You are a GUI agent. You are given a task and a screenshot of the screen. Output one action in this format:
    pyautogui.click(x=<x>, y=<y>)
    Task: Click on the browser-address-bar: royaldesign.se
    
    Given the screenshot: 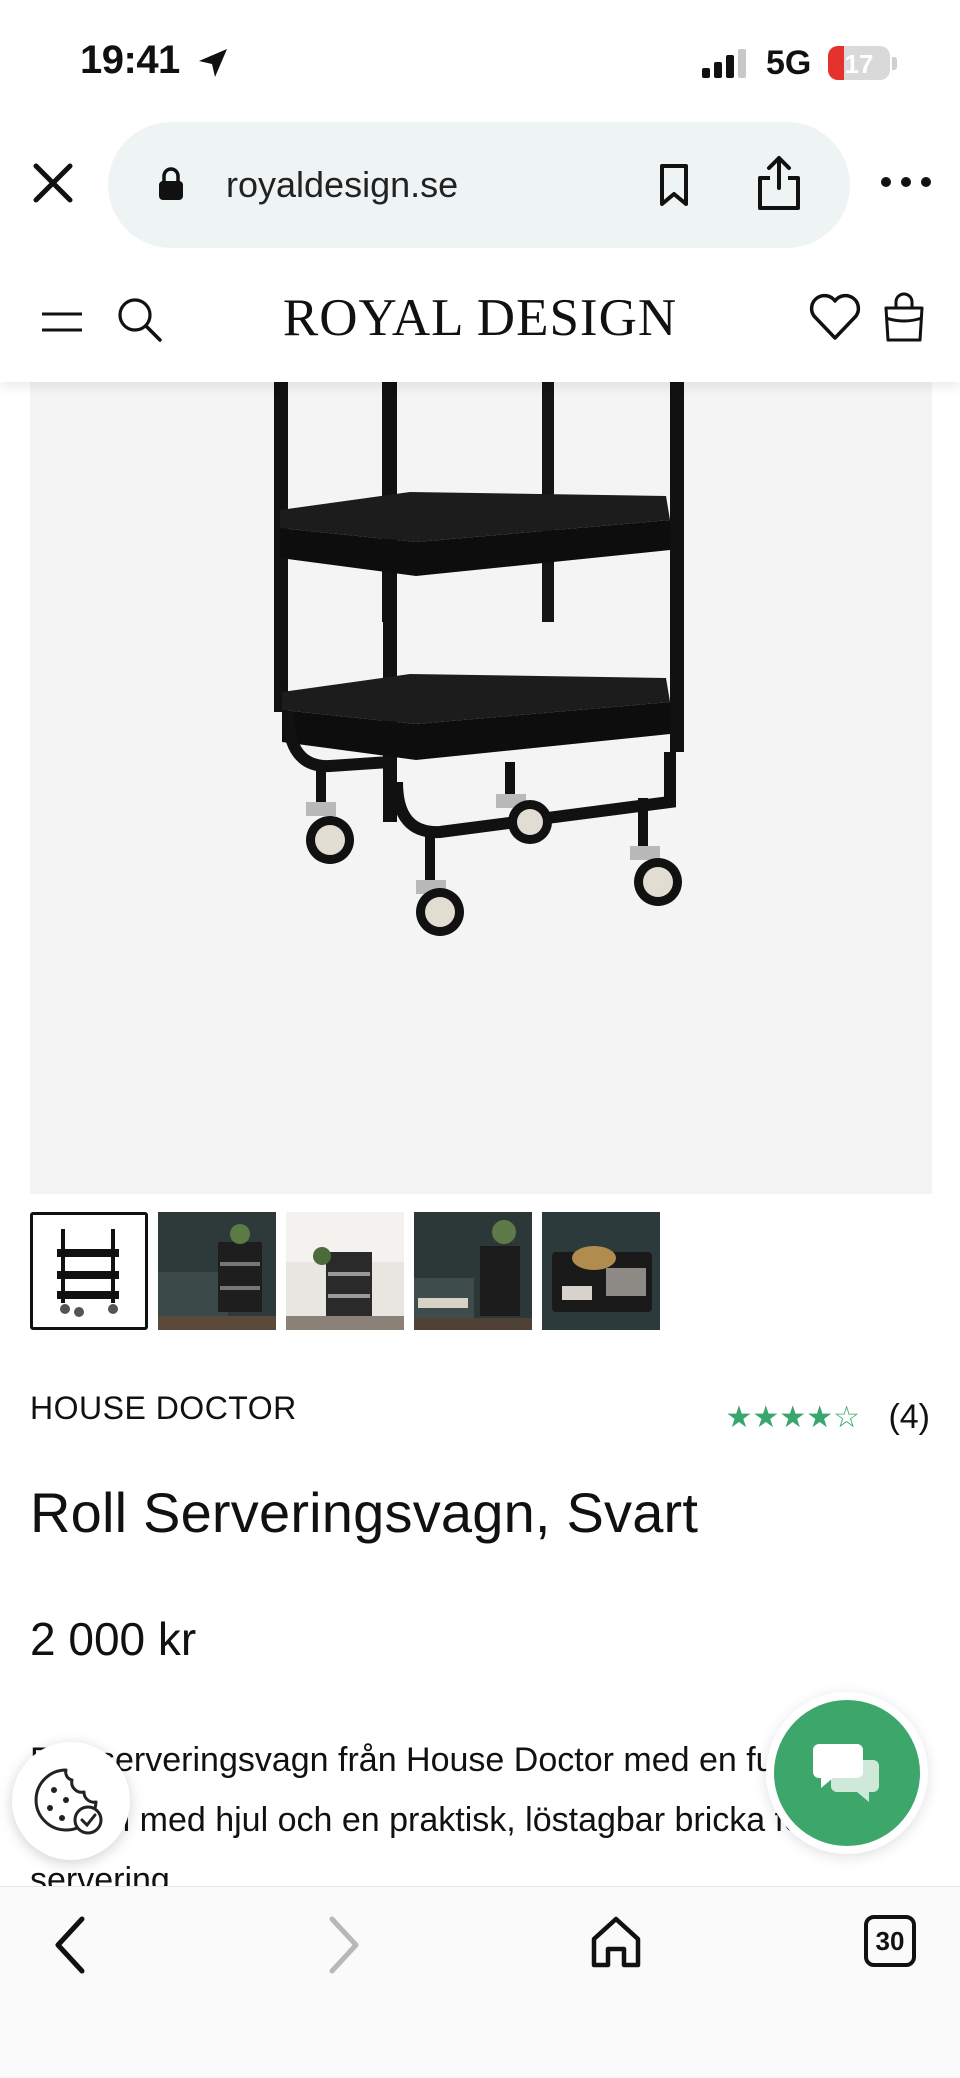 What is the action you would take?
    pyautogui.click(x=480, y=188)
    